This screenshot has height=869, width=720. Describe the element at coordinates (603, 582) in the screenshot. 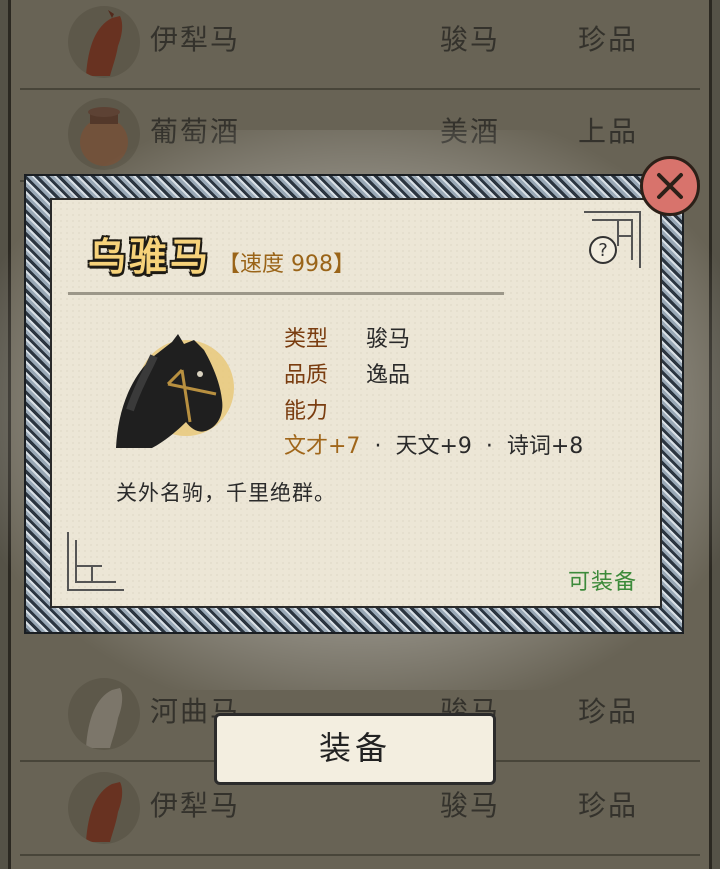

I see `equip-status: 可装备` at that location.